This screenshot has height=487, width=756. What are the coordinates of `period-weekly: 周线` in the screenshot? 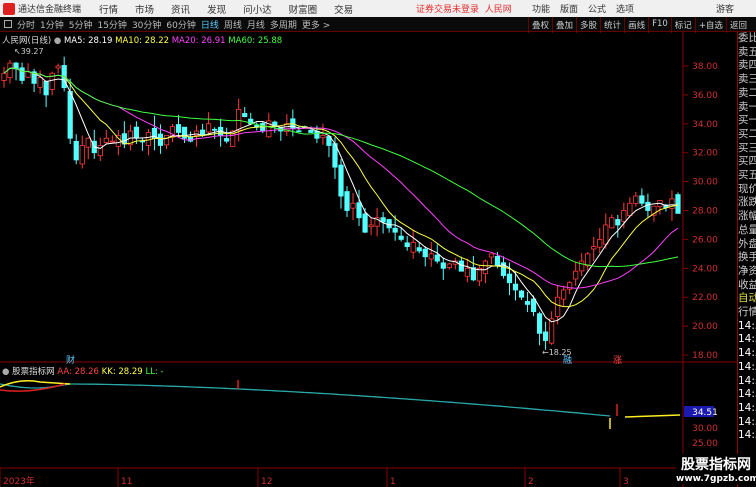 It's located at (233, 24).